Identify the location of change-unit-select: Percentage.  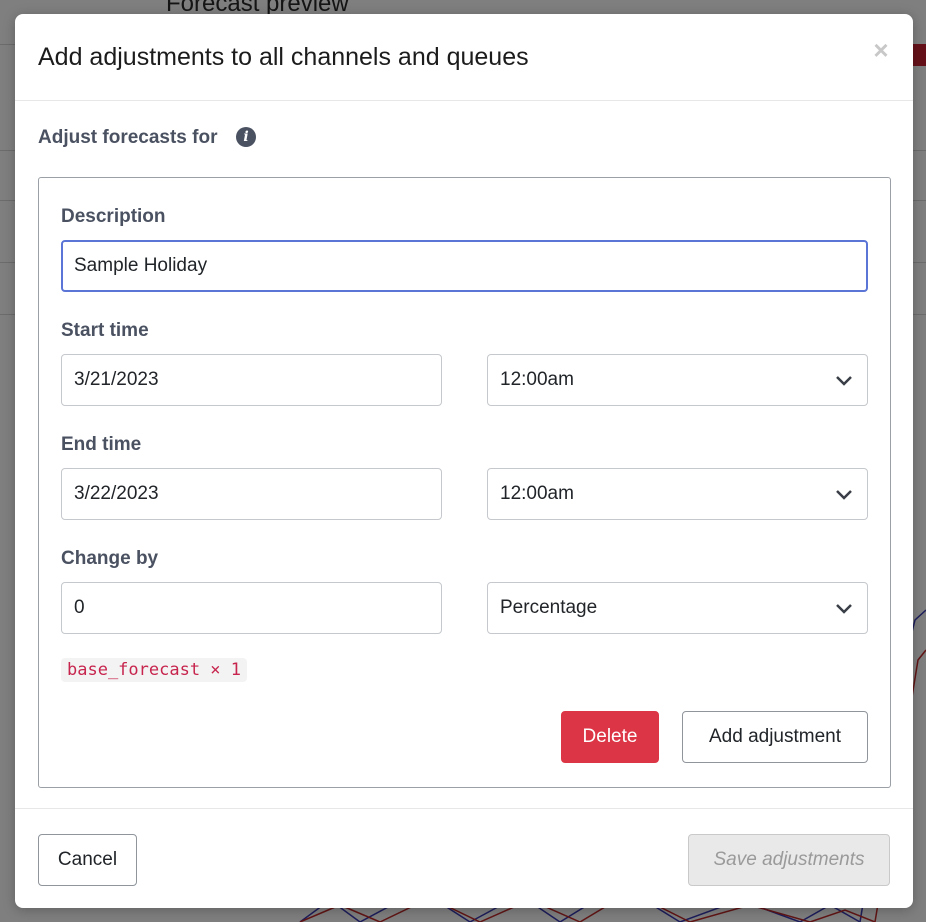
(677, 608).